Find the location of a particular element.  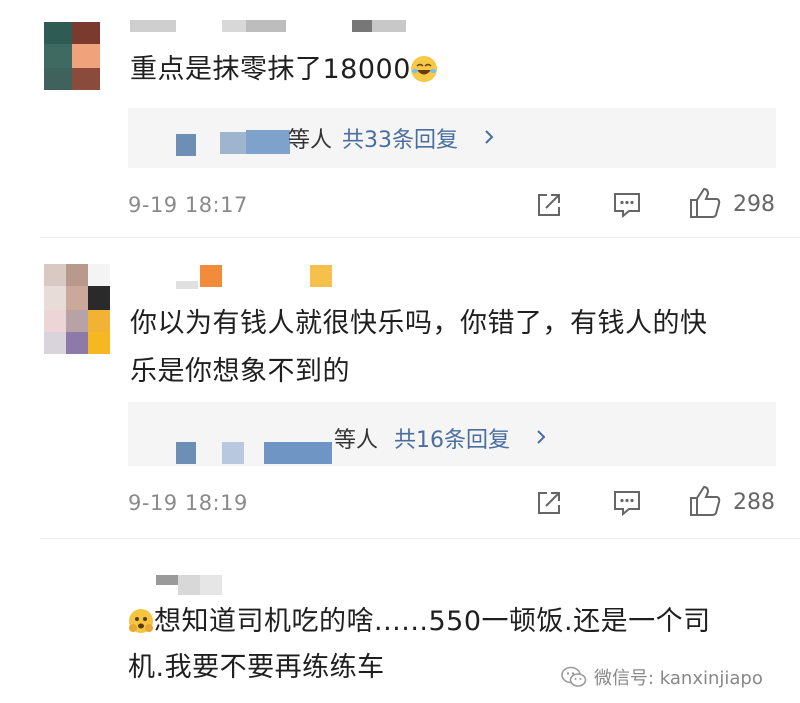

laughing-emoji-icon is located at coordinates (423, 69).